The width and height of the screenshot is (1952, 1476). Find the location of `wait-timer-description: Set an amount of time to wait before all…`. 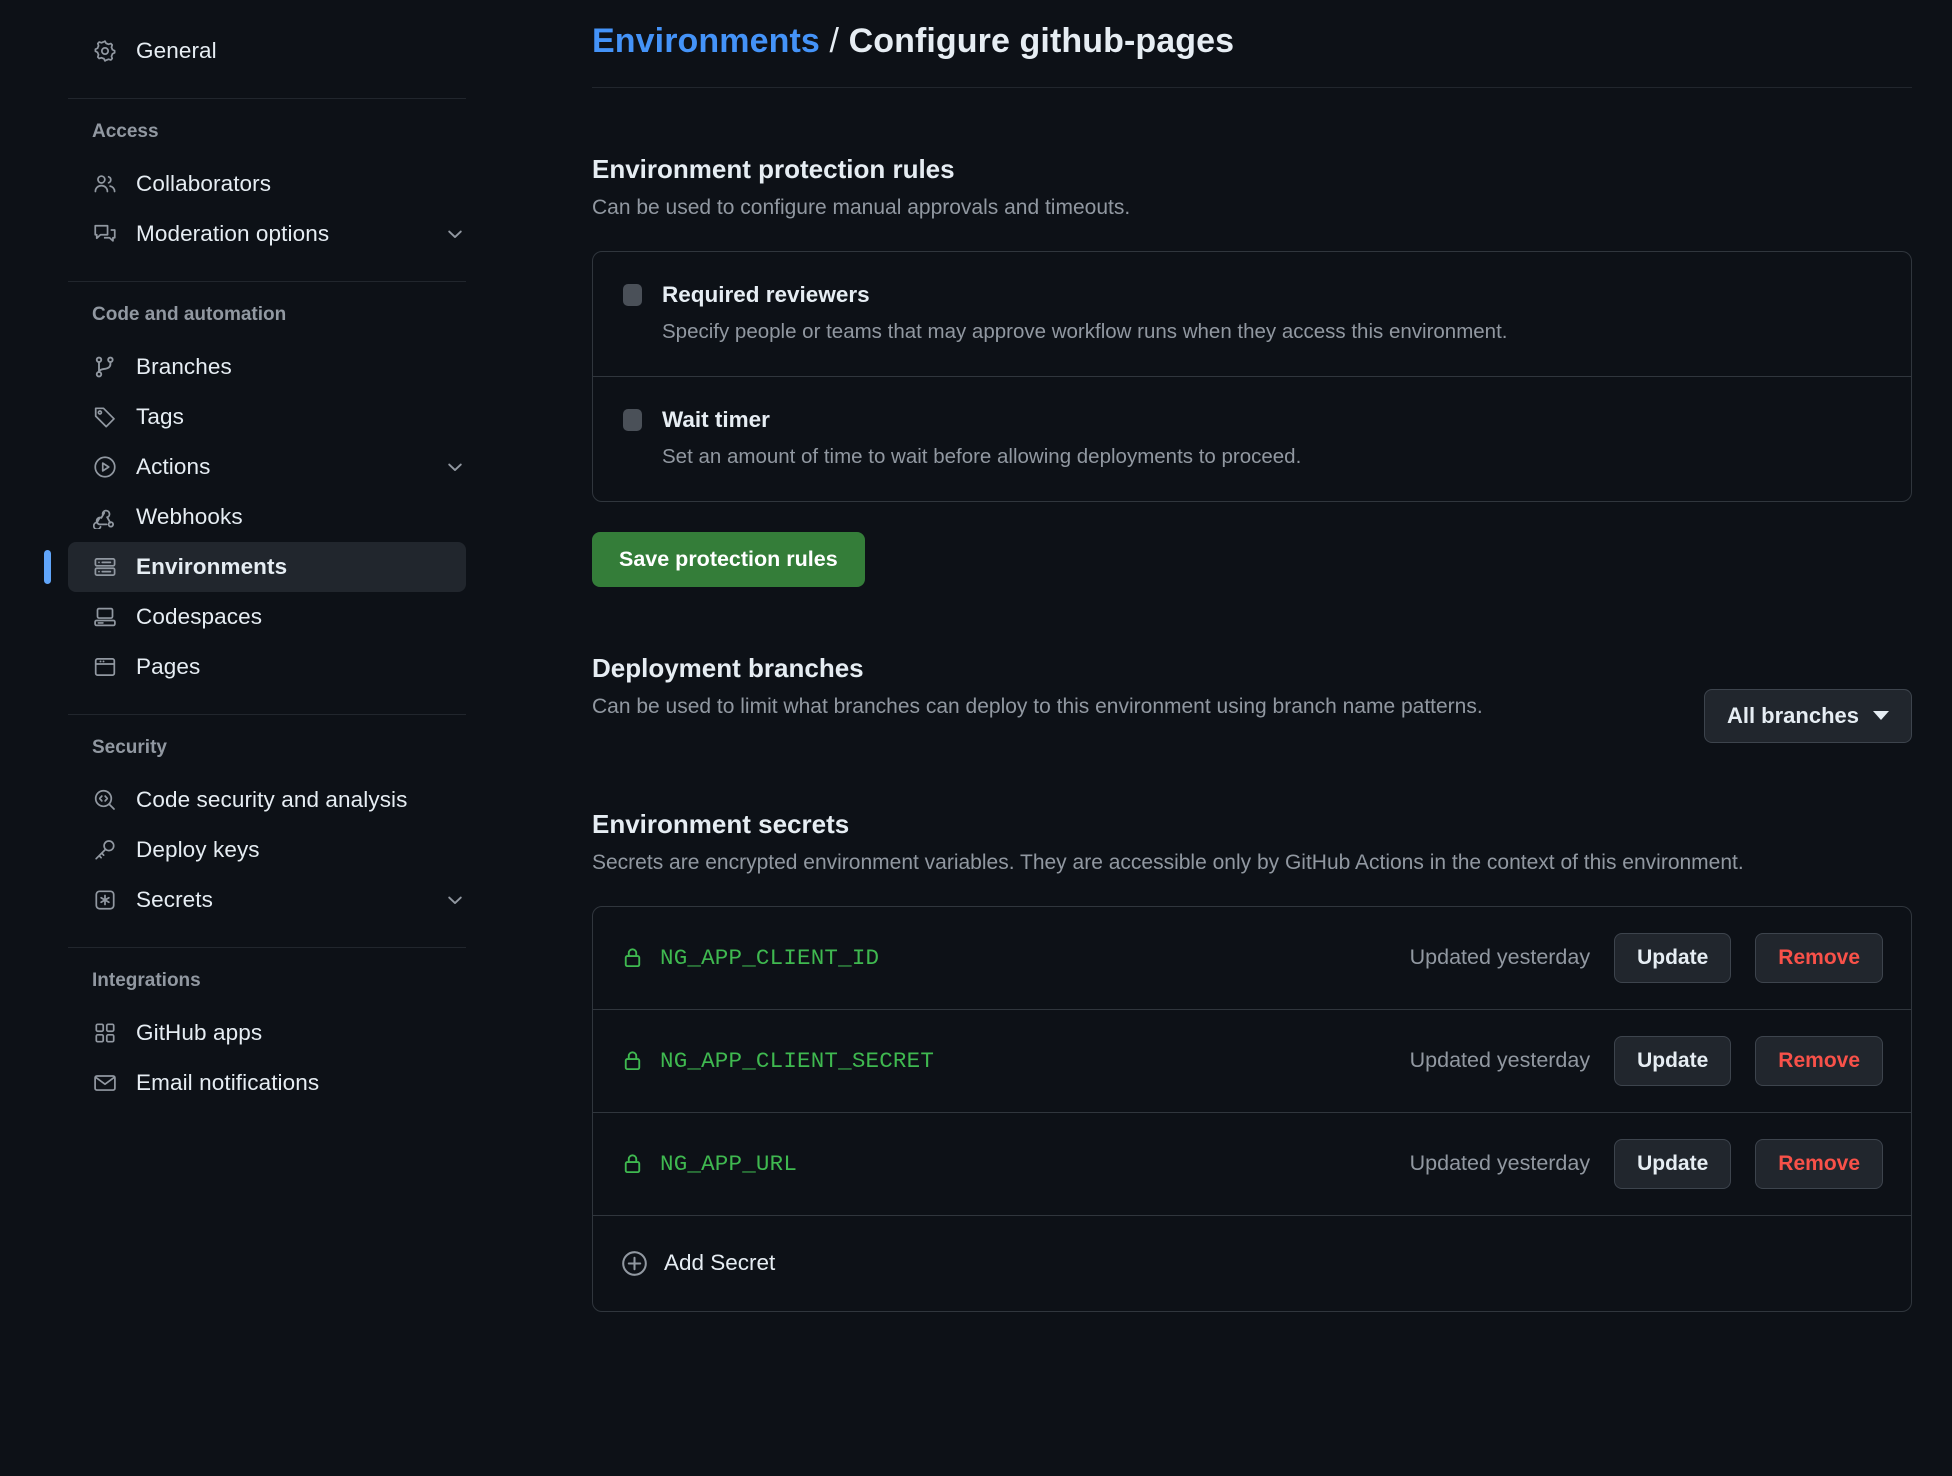

wait-timer-description: Set an amount of time to wait before all… is located at coordinates (982, 456).